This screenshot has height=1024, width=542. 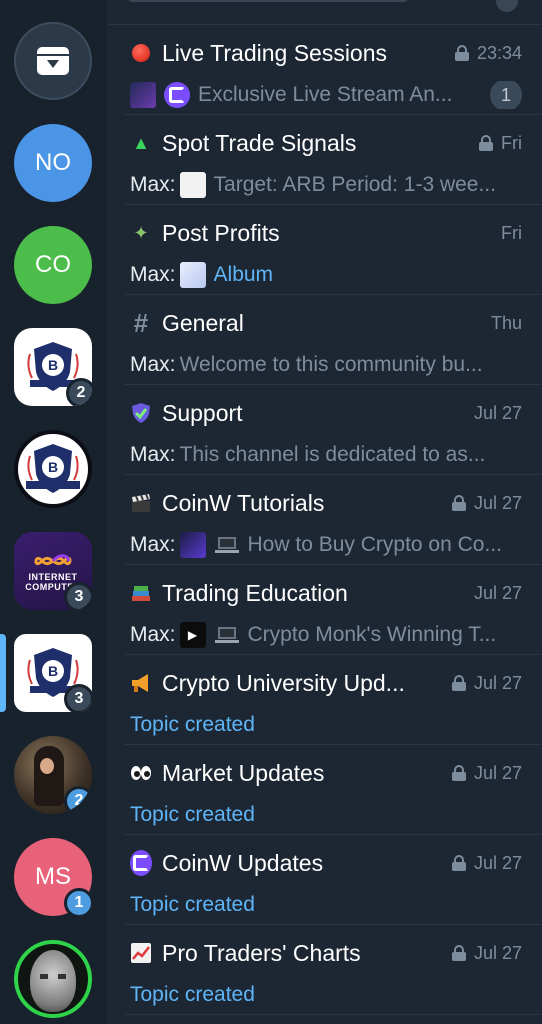 I want to click on archive-icon, so click(x=53, y=61).